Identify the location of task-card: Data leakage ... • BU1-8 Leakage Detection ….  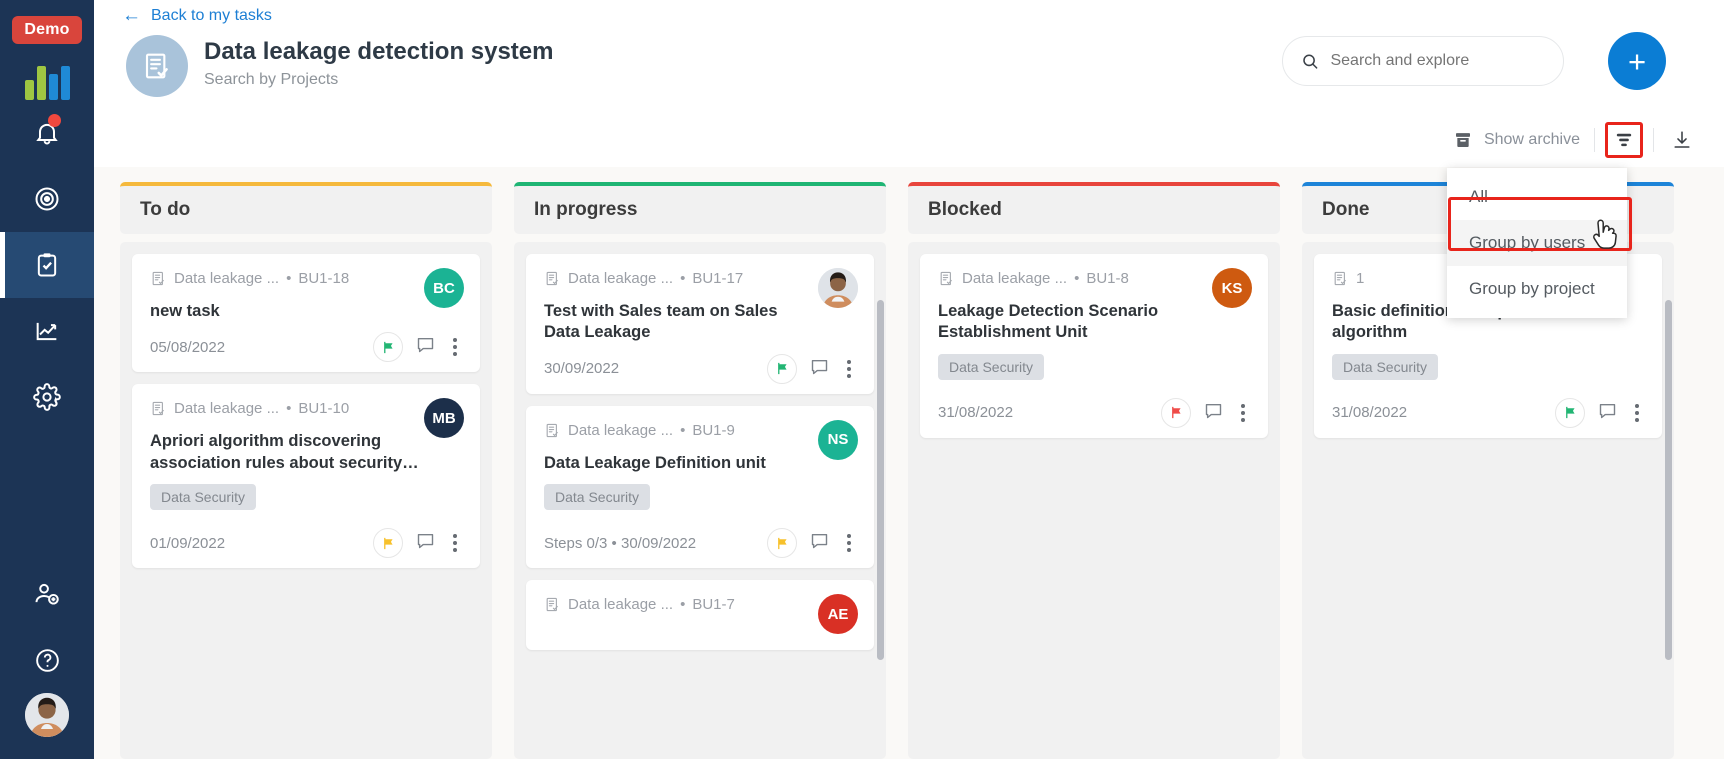
(1094, 346).